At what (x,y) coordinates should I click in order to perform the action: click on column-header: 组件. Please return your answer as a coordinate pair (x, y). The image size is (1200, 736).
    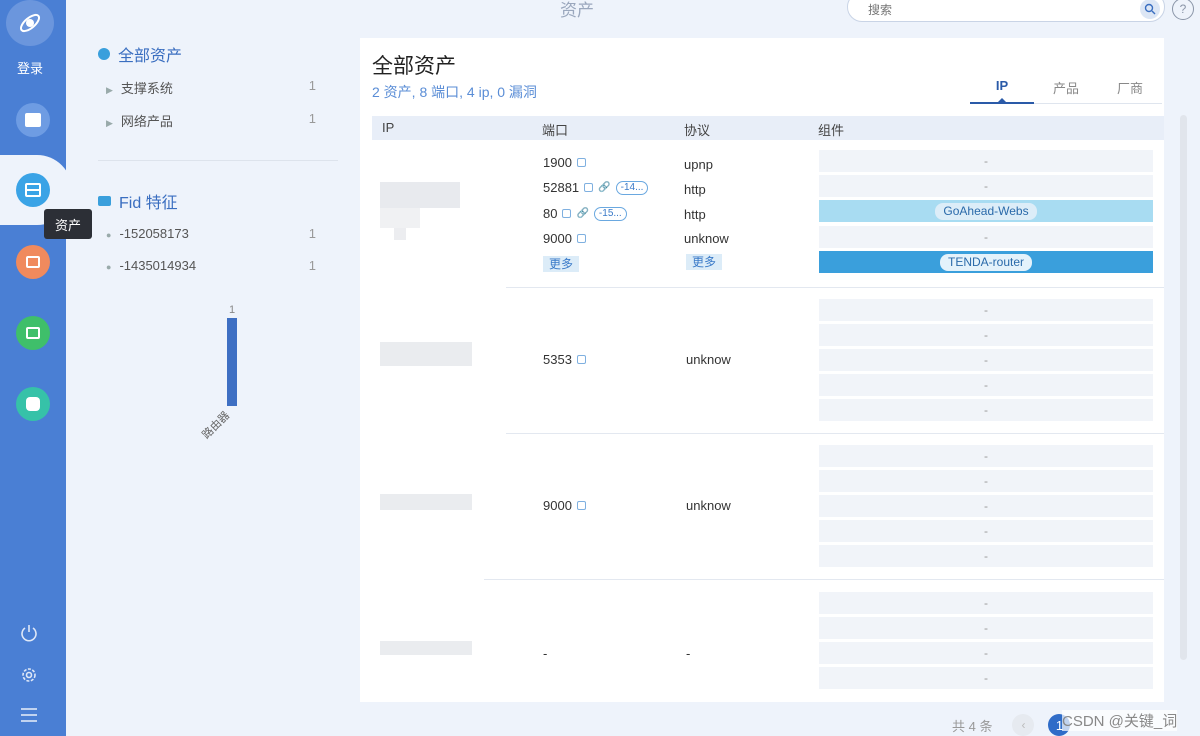
    Looking at the image, I should click on (831, 130).